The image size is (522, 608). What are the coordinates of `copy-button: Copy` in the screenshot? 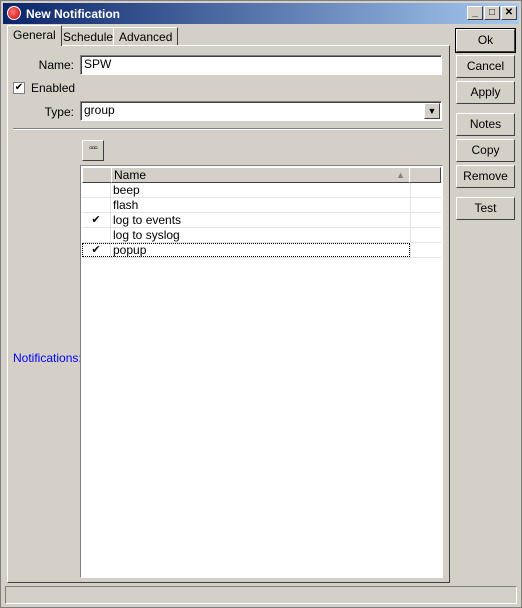 It's located at (485, 150).